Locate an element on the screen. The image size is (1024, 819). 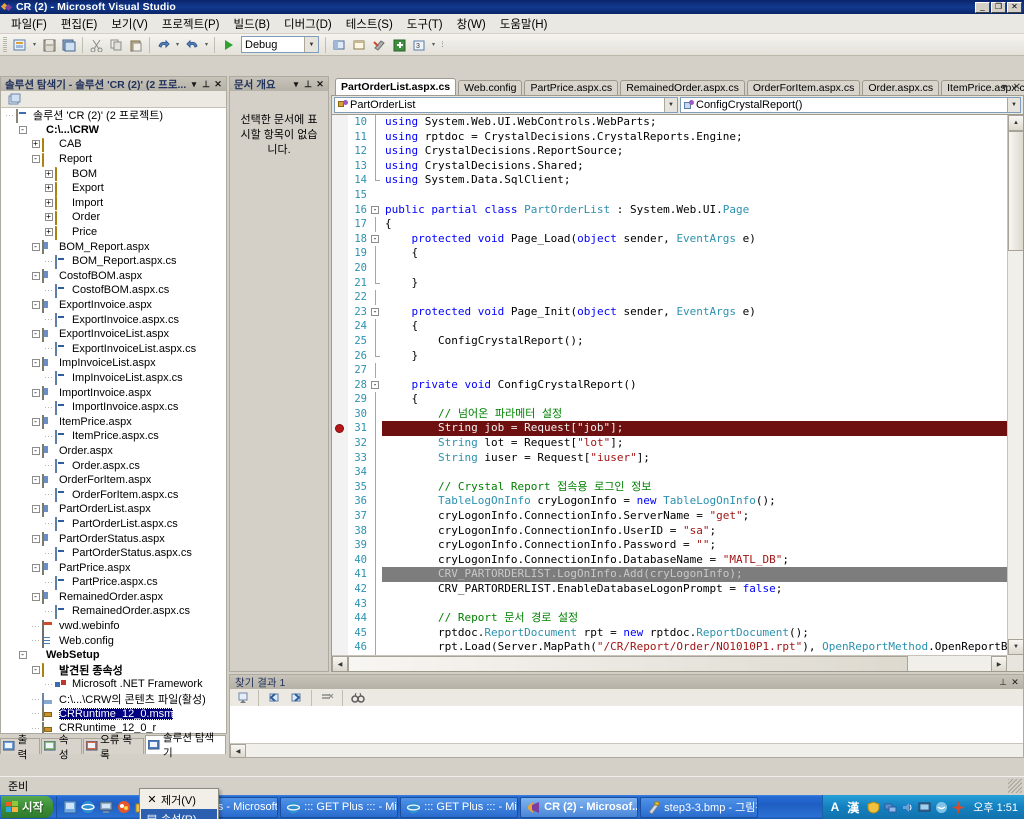
scroll-down-button: ▼ is located at coordinates (1015, 647).